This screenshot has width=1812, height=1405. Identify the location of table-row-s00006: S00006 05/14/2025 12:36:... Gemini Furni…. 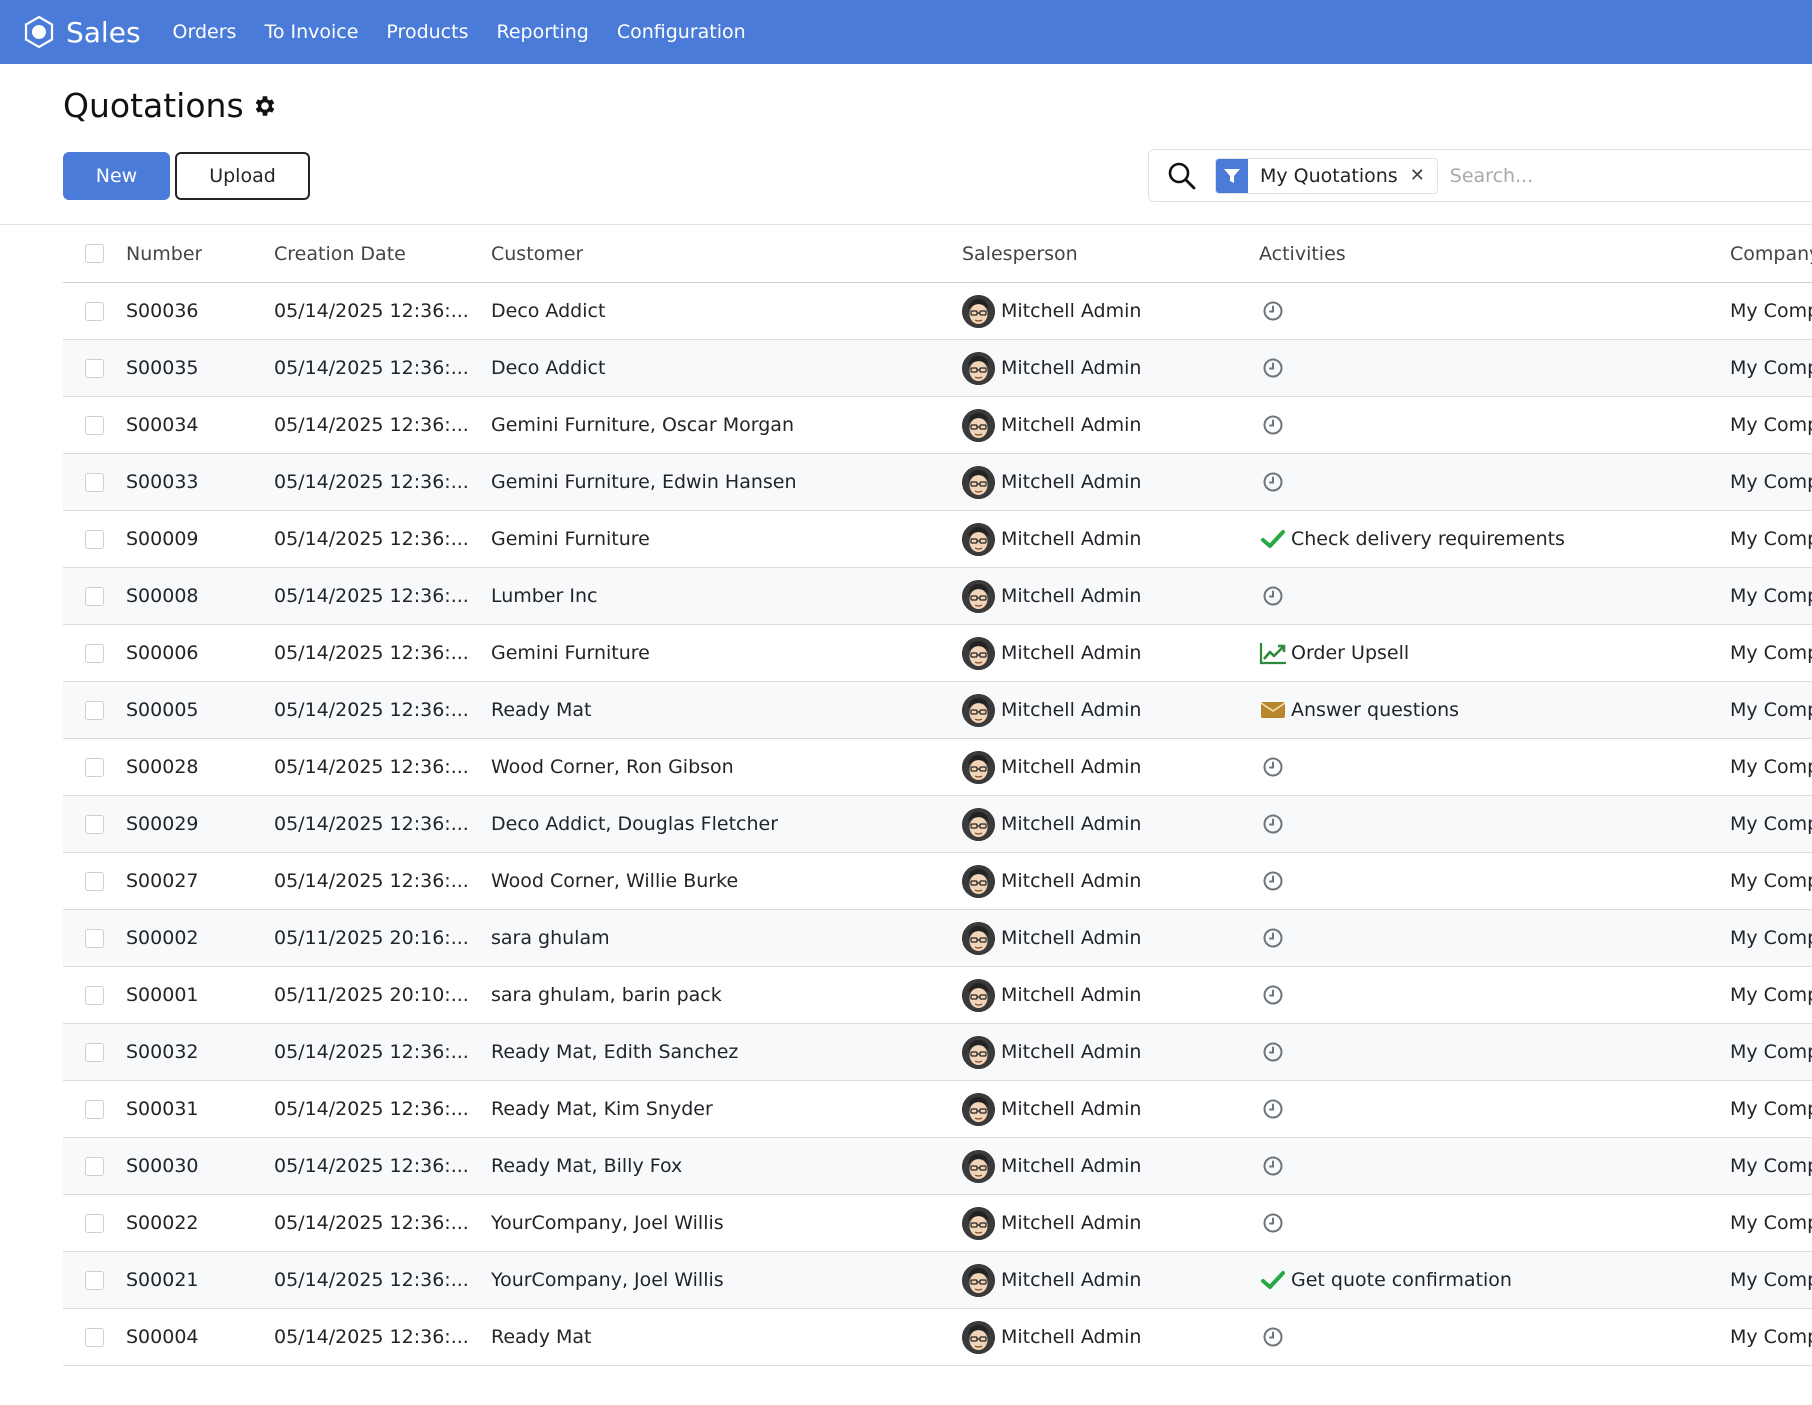
(937, 653).